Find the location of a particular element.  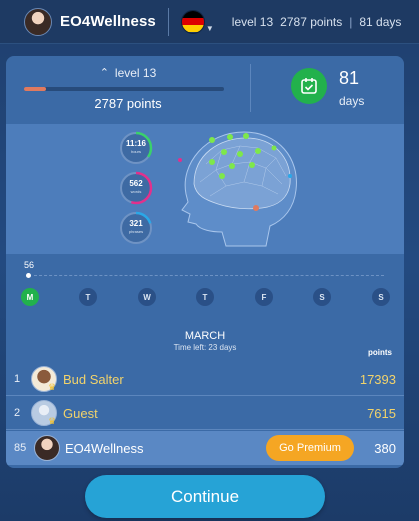

header-days: 81 days is located at coordinates (380, 21).